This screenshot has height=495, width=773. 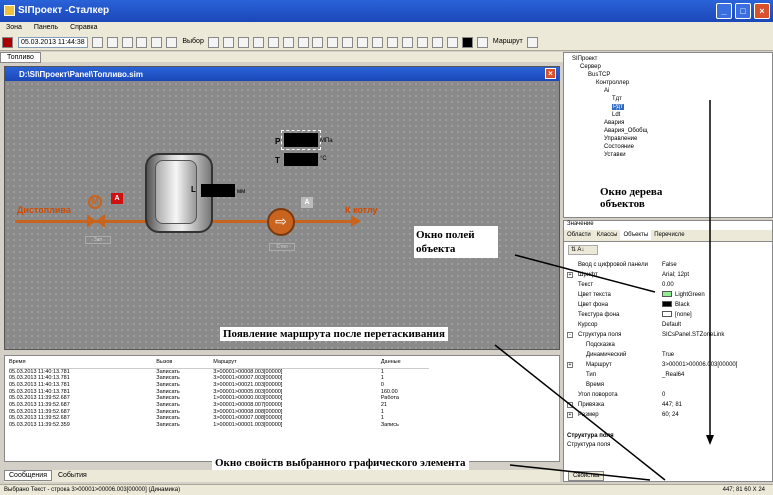 I want to click on property-row: - Структура поля SICsPanel.STZoneLink, so click(x=664, y=335).